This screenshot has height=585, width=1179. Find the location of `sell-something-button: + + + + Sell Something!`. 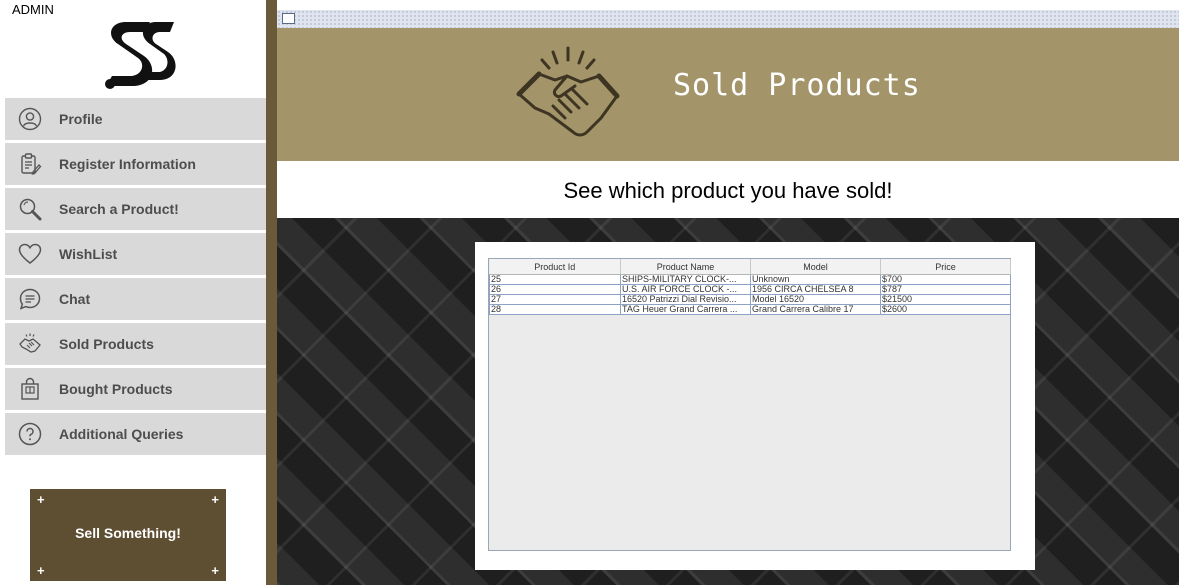

sell-something-button: + + + + Sell Something! is located at coordinates (128, 535).